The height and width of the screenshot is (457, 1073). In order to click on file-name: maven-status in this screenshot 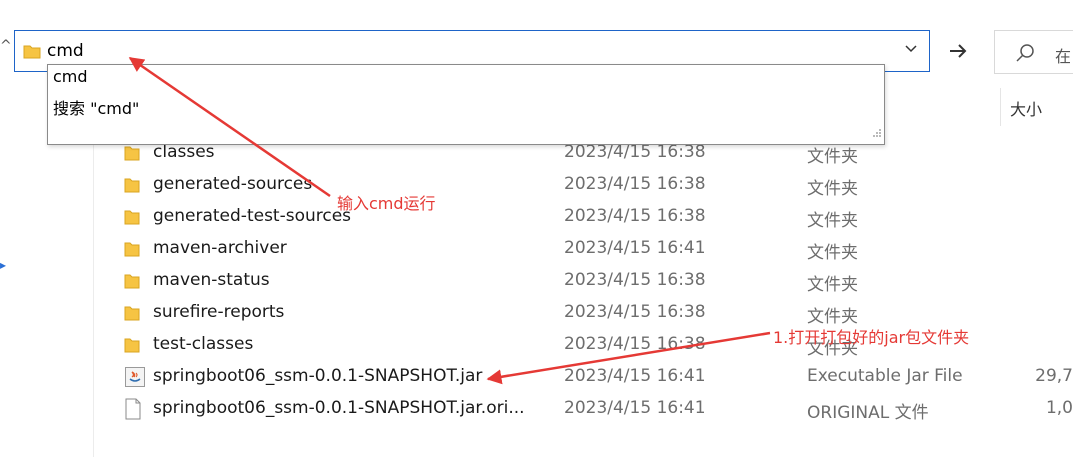, I will do `click(211, 280)`.